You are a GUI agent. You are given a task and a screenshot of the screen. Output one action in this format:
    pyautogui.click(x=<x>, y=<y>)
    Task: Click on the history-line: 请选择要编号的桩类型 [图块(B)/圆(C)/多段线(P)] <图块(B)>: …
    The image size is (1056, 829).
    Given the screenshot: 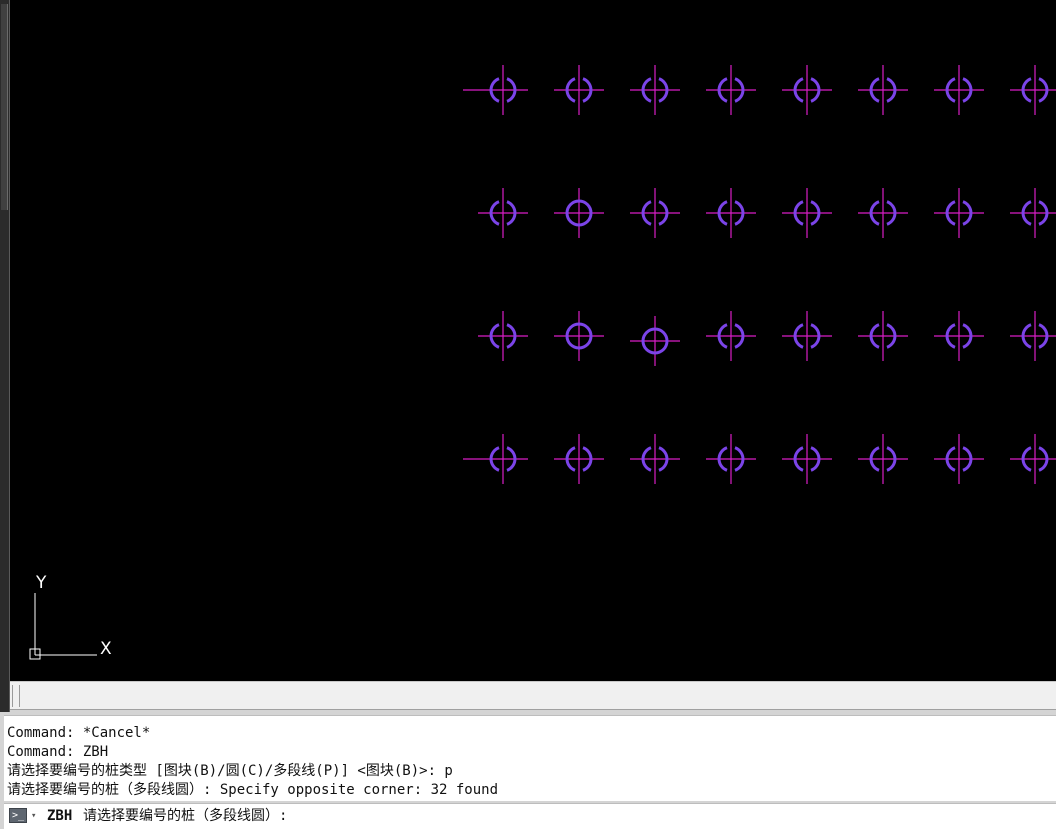 What is the action you would take?
    pyautogui.click(x=230, y=771)
    